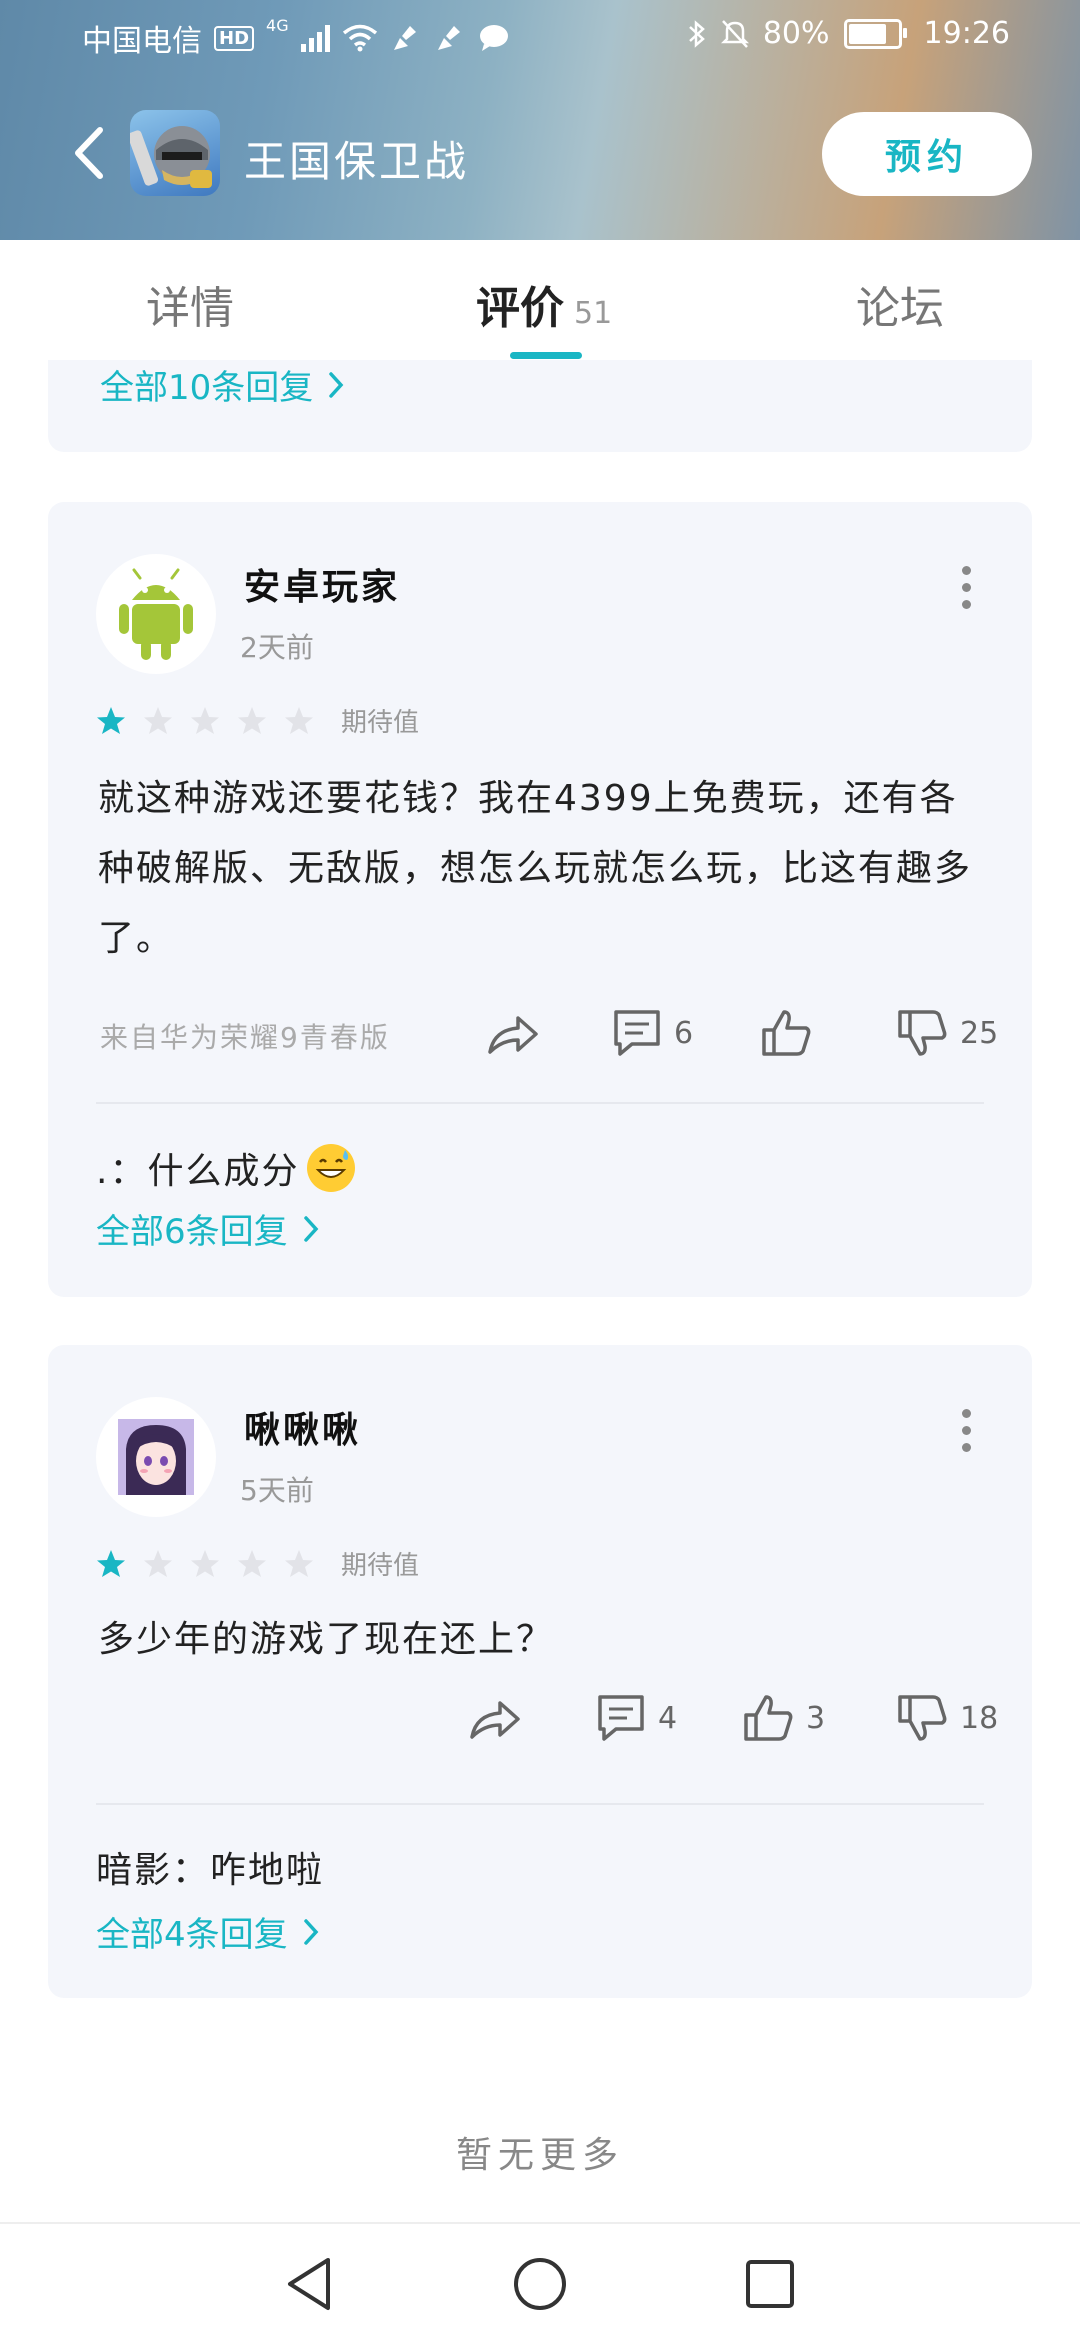  What do you see at coordinates (89, 153) in the screenshot?
I see `chevron-left-icon` at bounding box center [89, 153].